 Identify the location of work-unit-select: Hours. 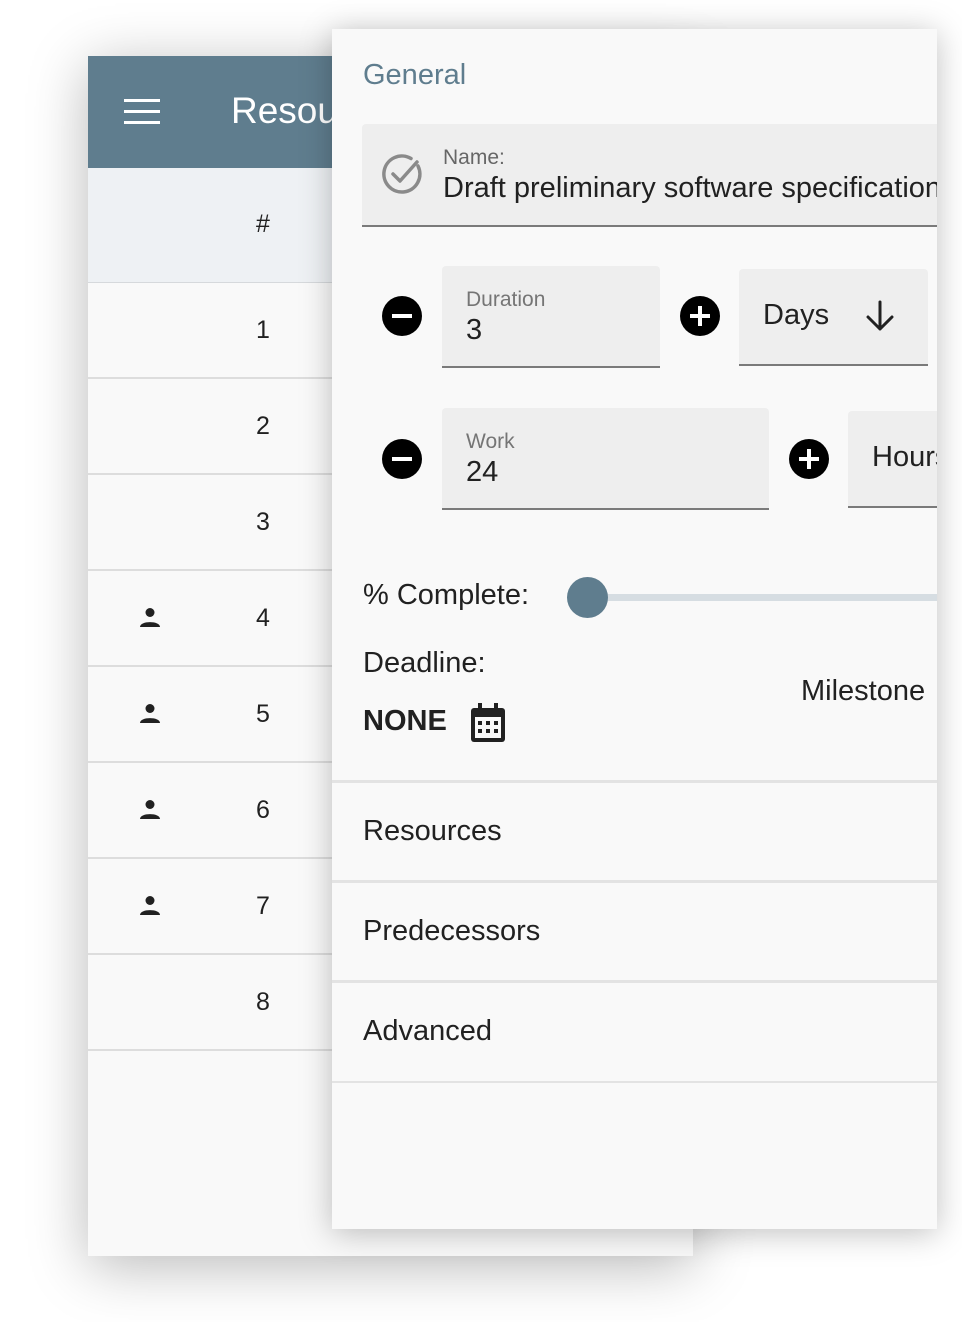
(892, 459).